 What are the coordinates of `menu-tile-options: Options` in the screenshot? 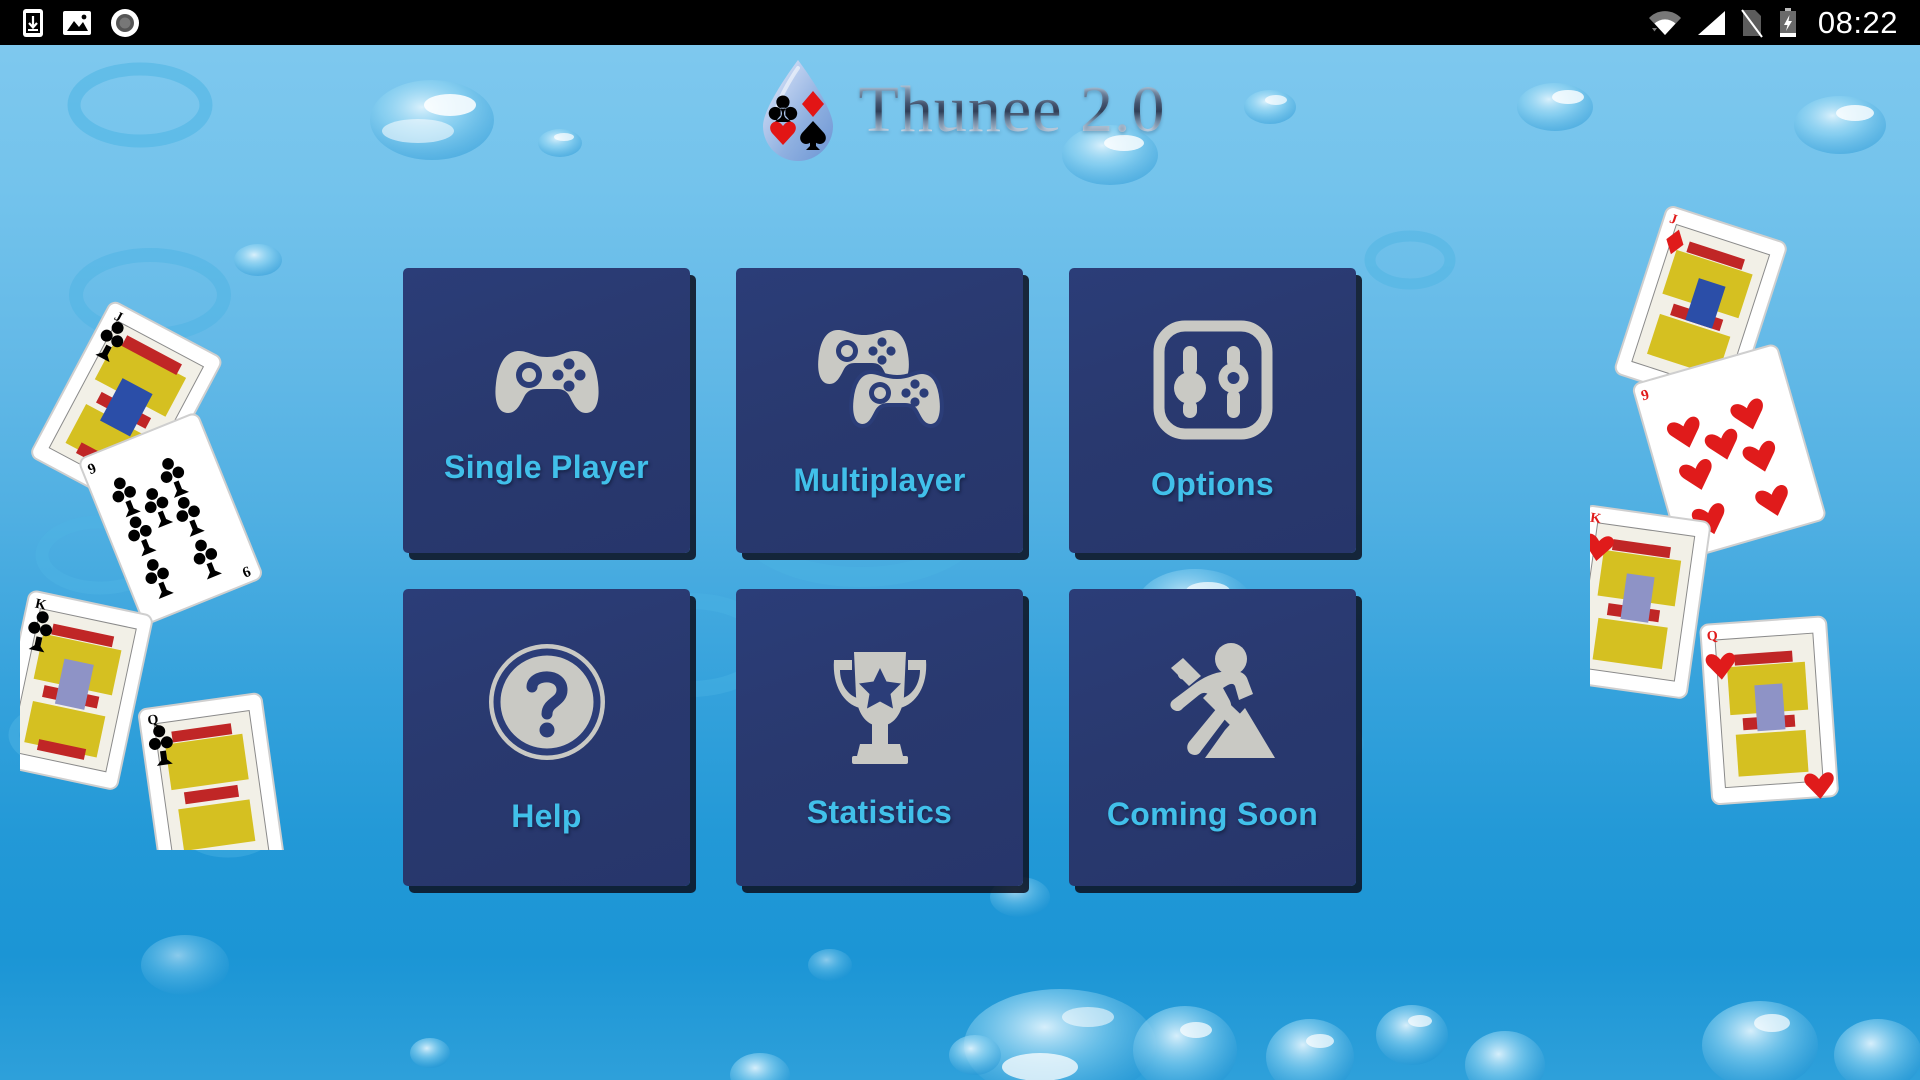 It's located at (1212, 410).